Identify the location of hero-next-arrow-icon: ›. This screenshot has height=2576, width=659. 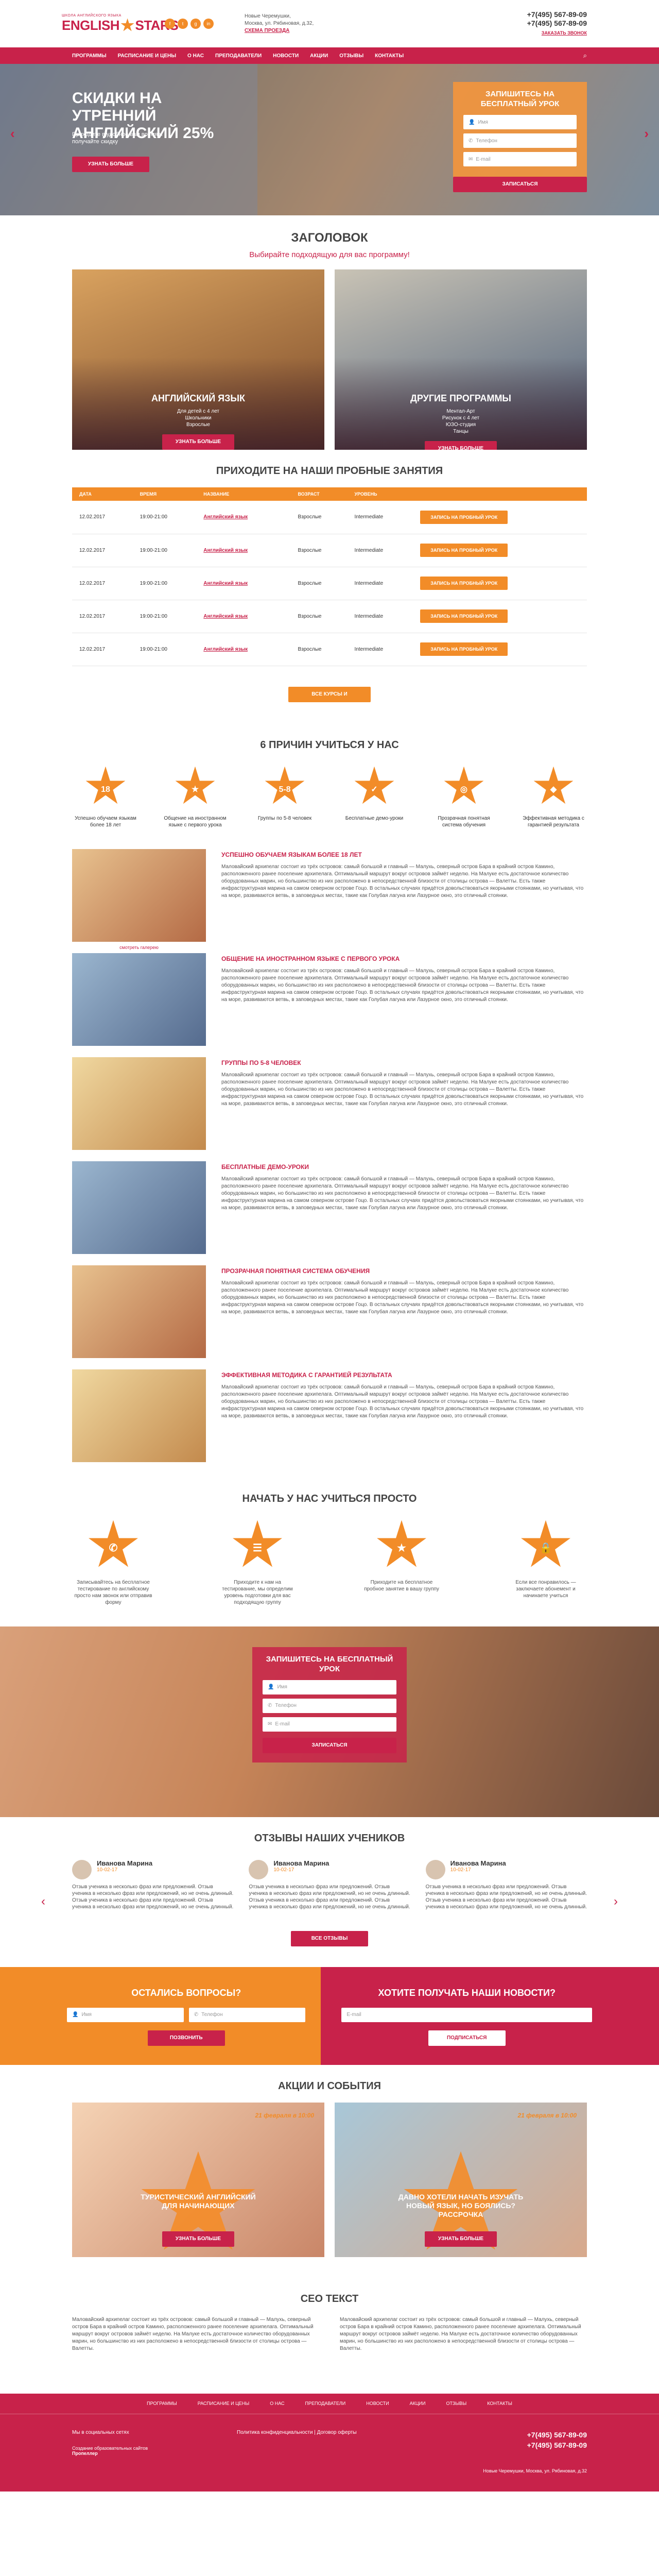
(646, 134).